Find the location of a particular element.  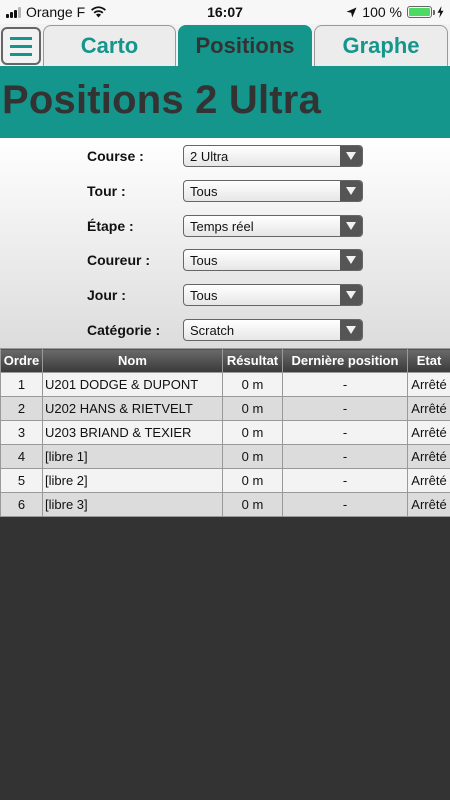

cell-ordre: 5 is located at coordinates (21, 480).